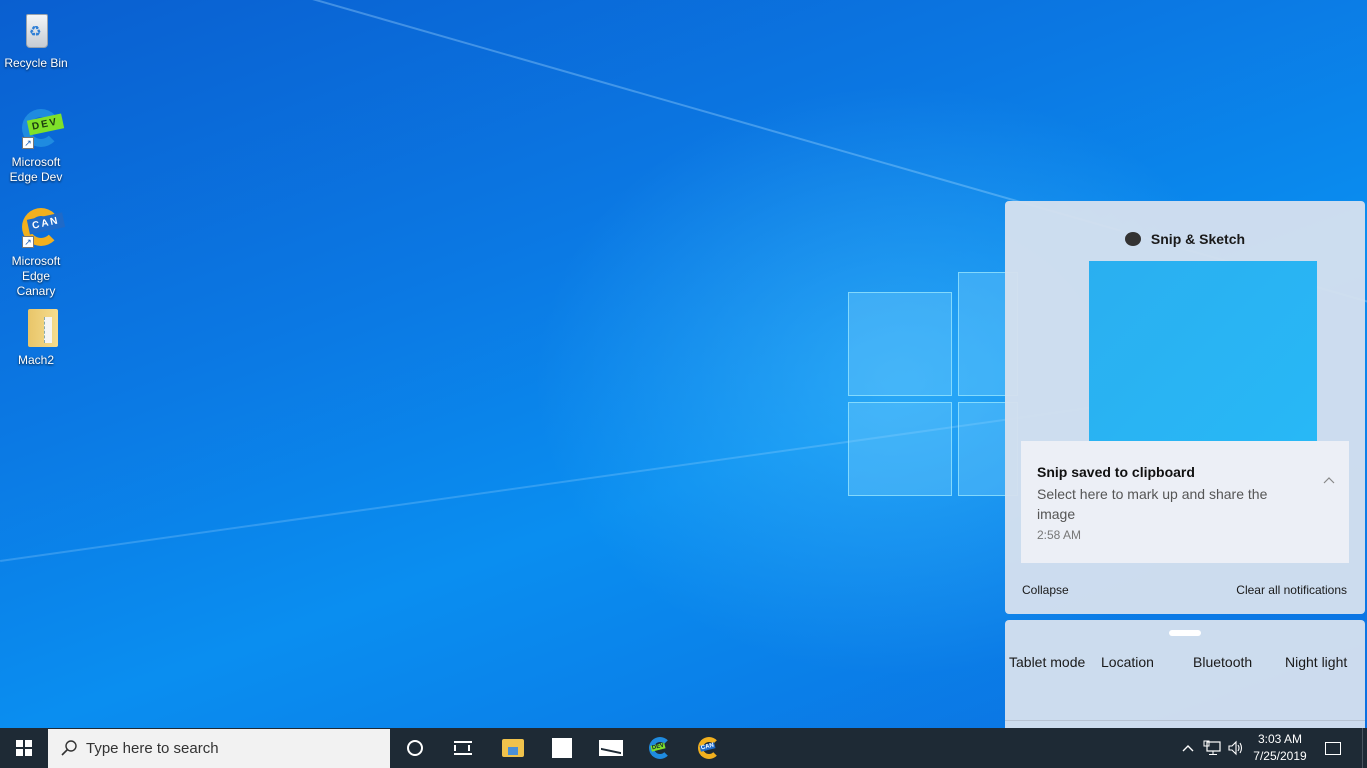 The image size is (1367, 768). I want to click on start-button, so click(24, 748).